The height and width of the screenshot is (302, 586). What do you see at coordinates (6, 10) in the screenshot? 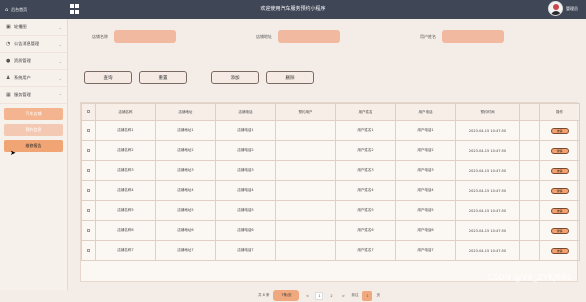
I see `home-icon: ⌂` at bounding box center [6, 10].